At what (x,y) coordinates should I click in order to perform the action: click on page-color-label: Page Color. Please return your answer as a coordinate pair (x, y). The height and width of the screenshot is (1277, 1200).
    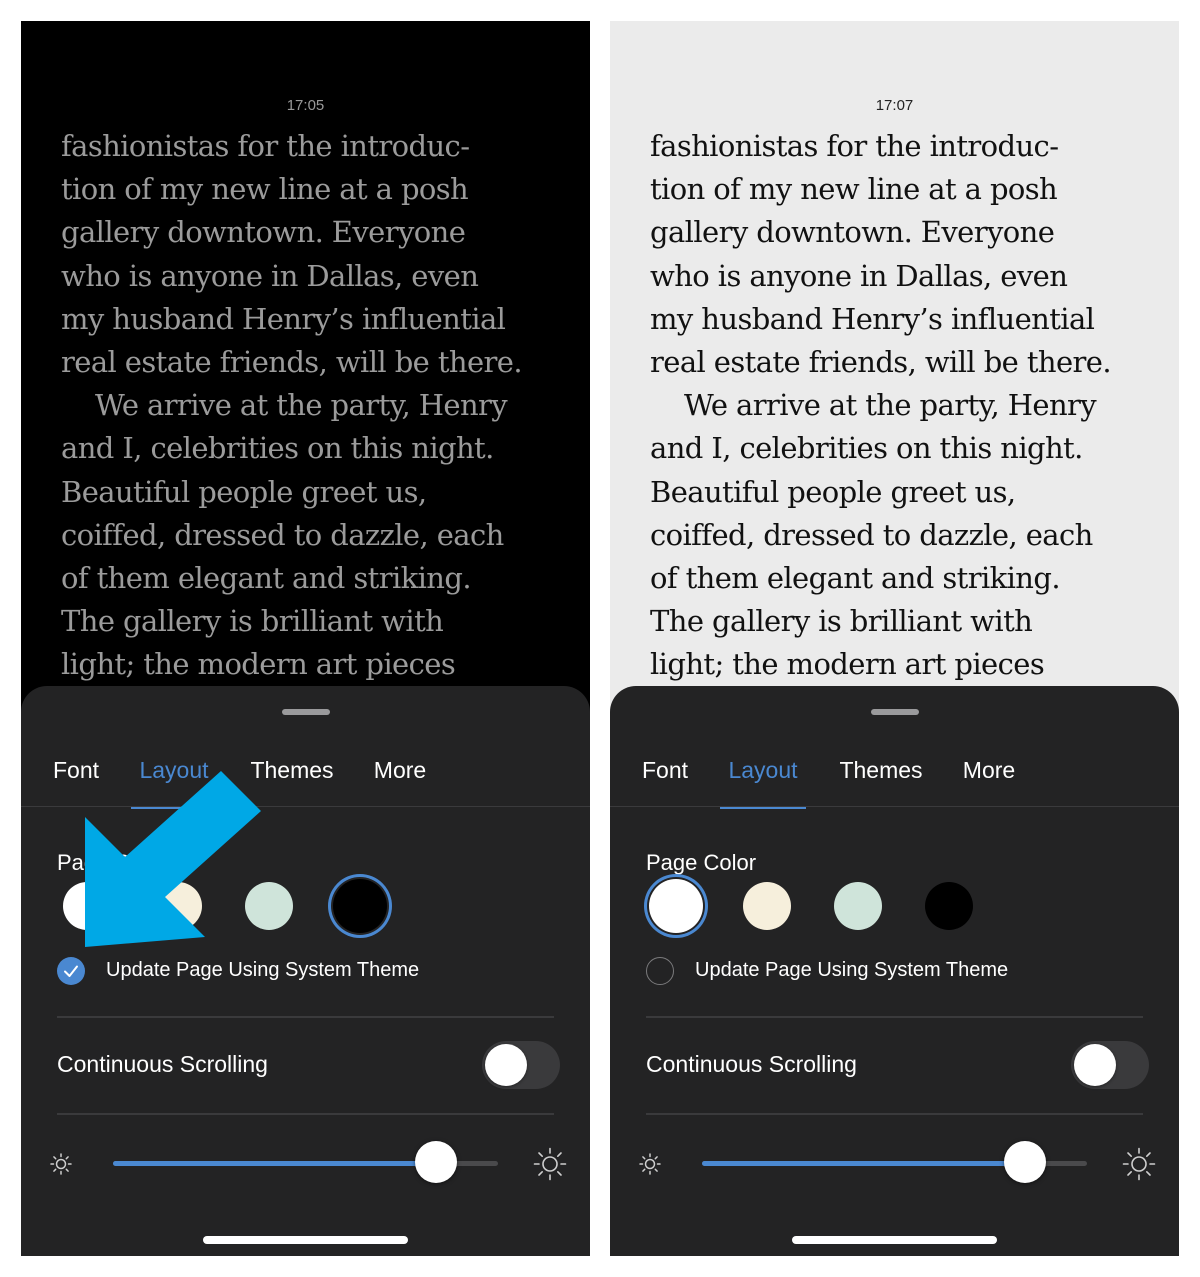
    Looking at the image, I should click on (701, 862).